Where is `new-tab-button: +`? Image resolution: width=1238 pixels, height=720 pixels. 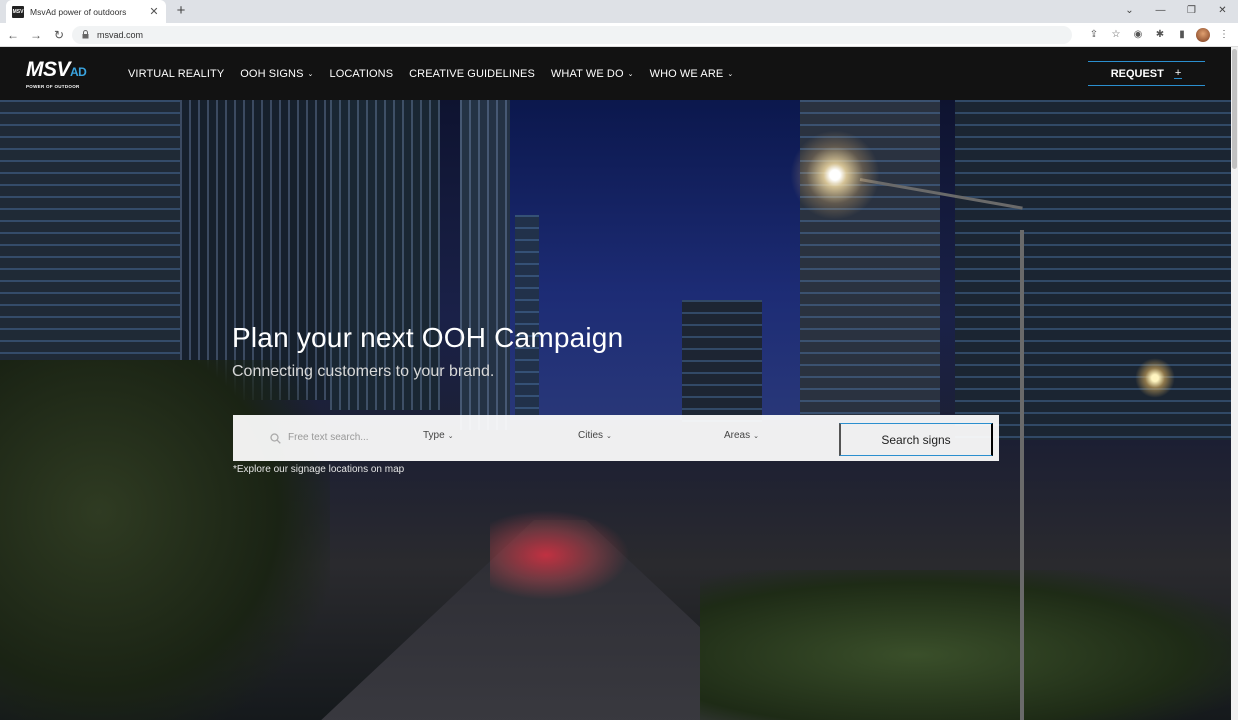 new-tab-button: + is located at coordinates (181, 10).